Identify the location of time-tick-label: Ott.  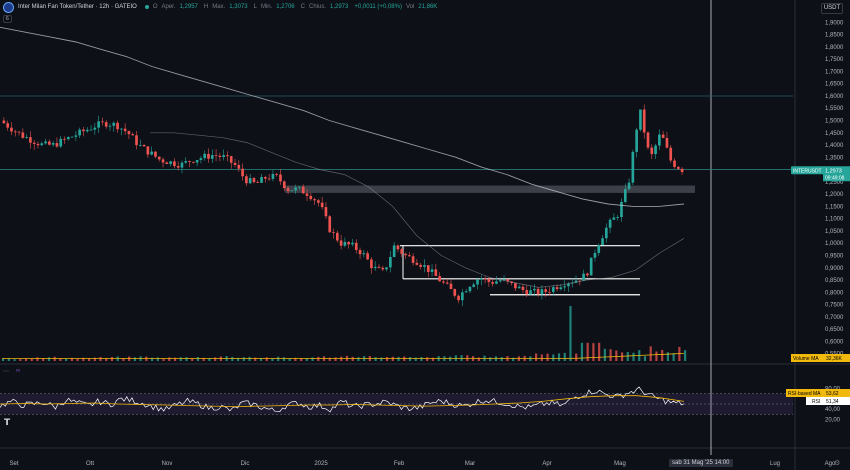
(90, 464).